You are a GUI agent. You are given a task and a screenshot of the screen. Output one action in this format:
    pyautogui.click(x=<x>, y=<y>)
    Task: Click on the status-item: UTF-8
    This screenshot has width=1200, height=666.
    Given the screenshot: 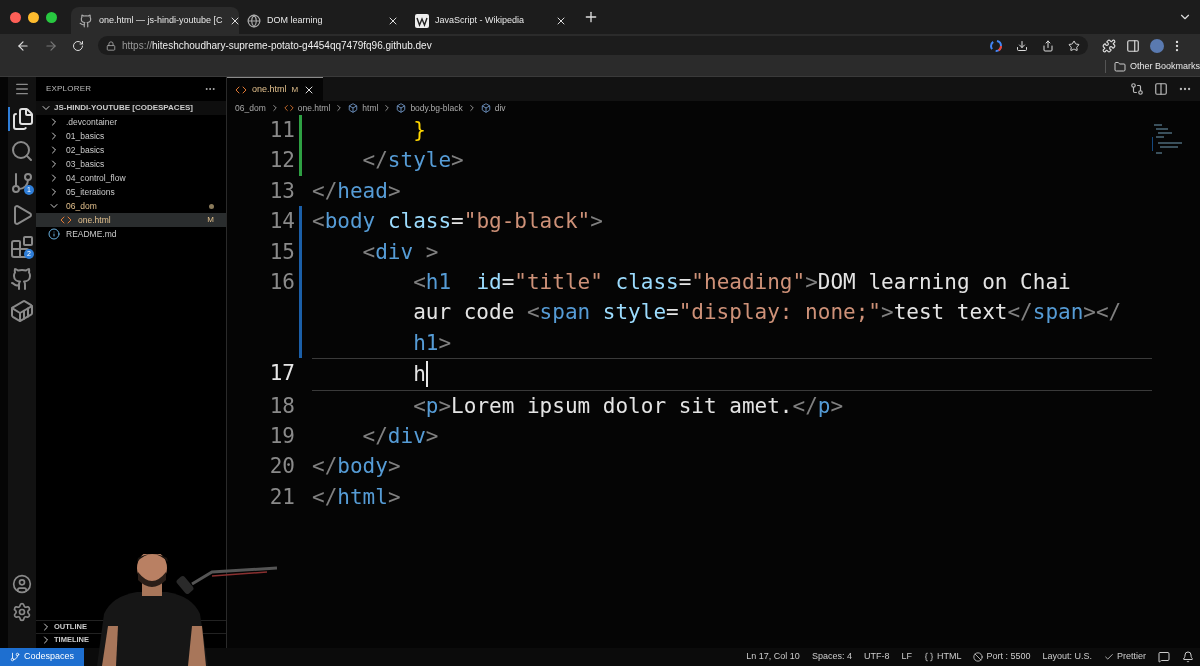 What is the action you would take?
    pyautogui.click(x=876, y=657)
    